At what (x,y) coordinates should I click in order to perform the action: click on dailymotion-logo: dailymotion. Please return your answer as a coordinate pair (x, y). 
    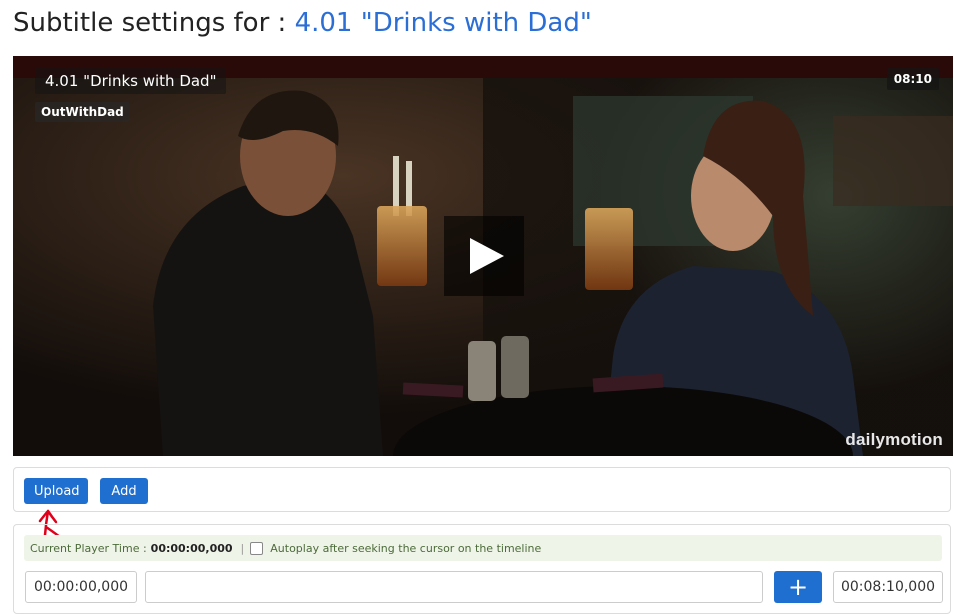
    Looking at the image, I should click on (894, 439).